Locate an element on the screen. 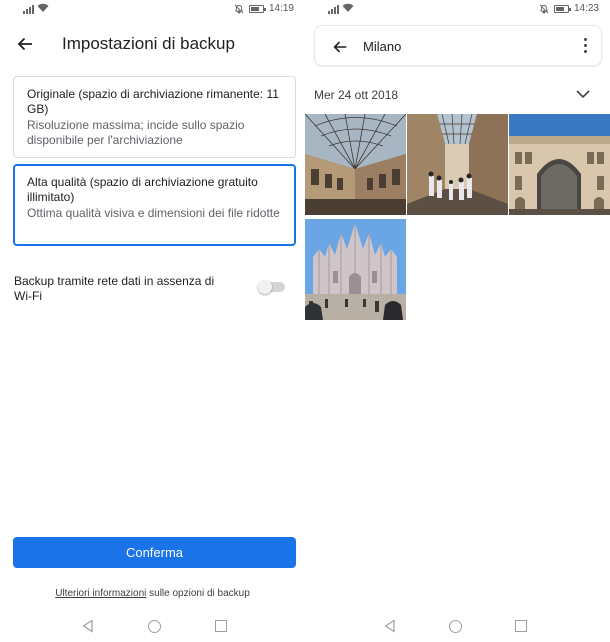 This screenshot has width=610, height=642. galleria-arcade-crowd-image is located at coordinates (457, 164).